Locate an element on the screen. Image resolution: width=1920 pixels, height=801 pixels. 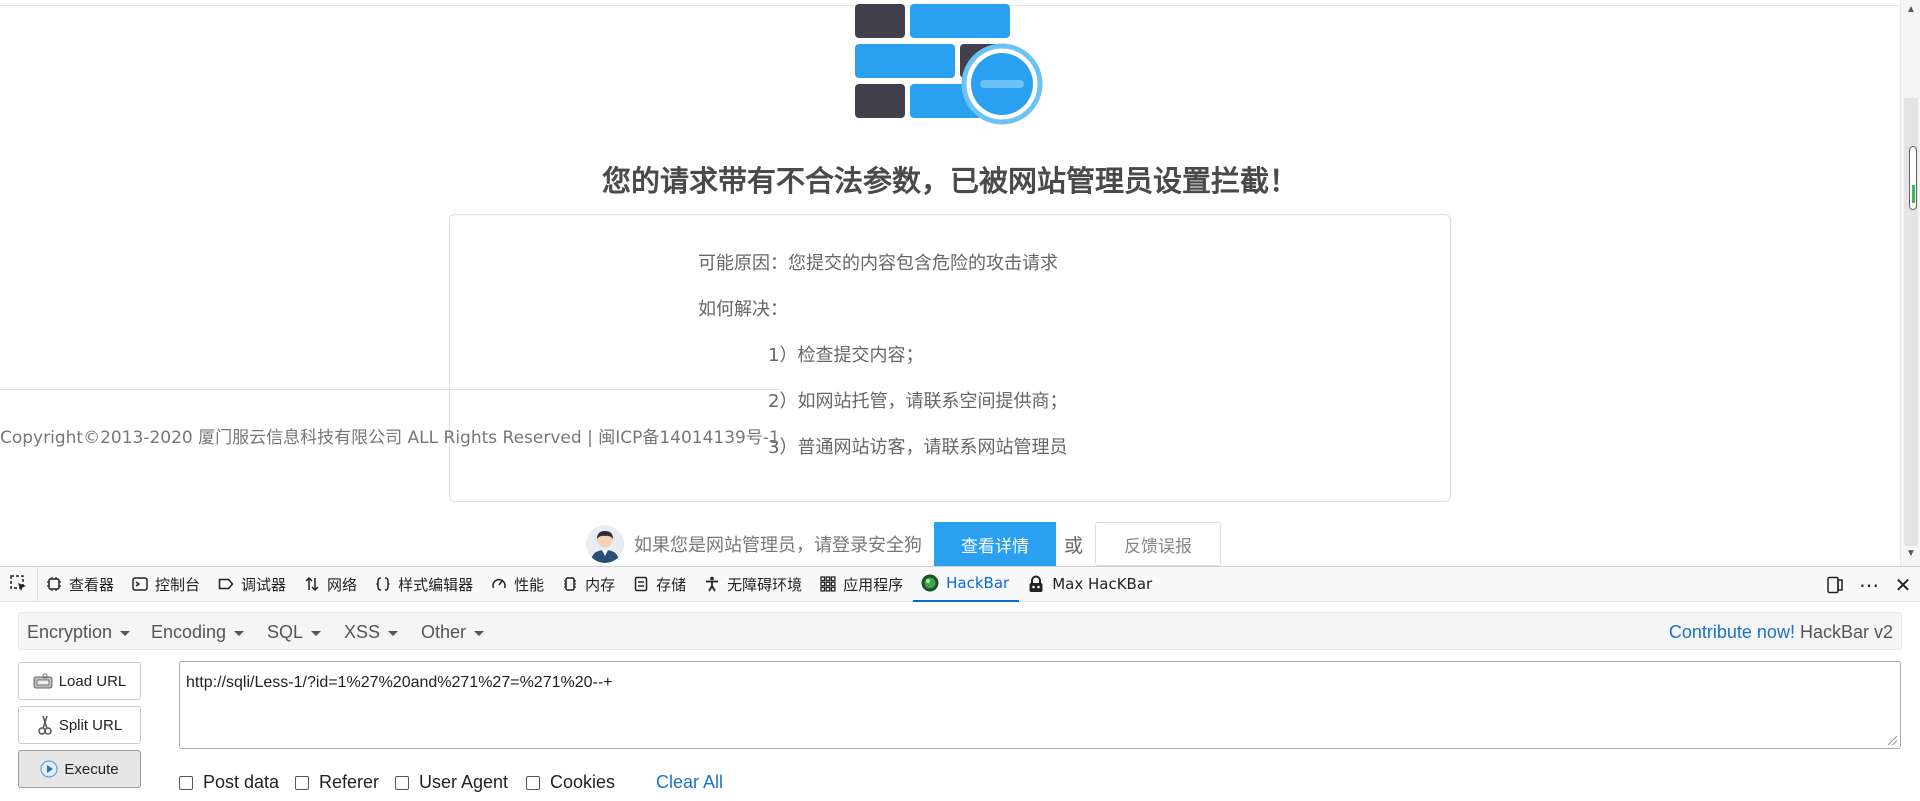
tab-storage: 存储 is located at coordinates (660, 584).